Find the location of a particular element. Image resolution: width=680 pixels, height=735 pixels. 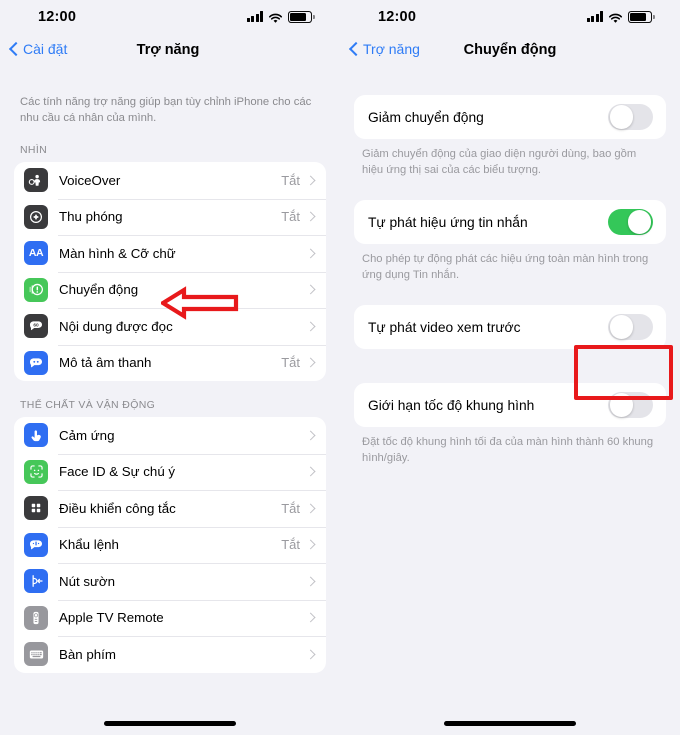

section-header-physical-motor: THỂ CHẤT VÀ VẬN ĐỘNG is located at coordinates (88, 405).